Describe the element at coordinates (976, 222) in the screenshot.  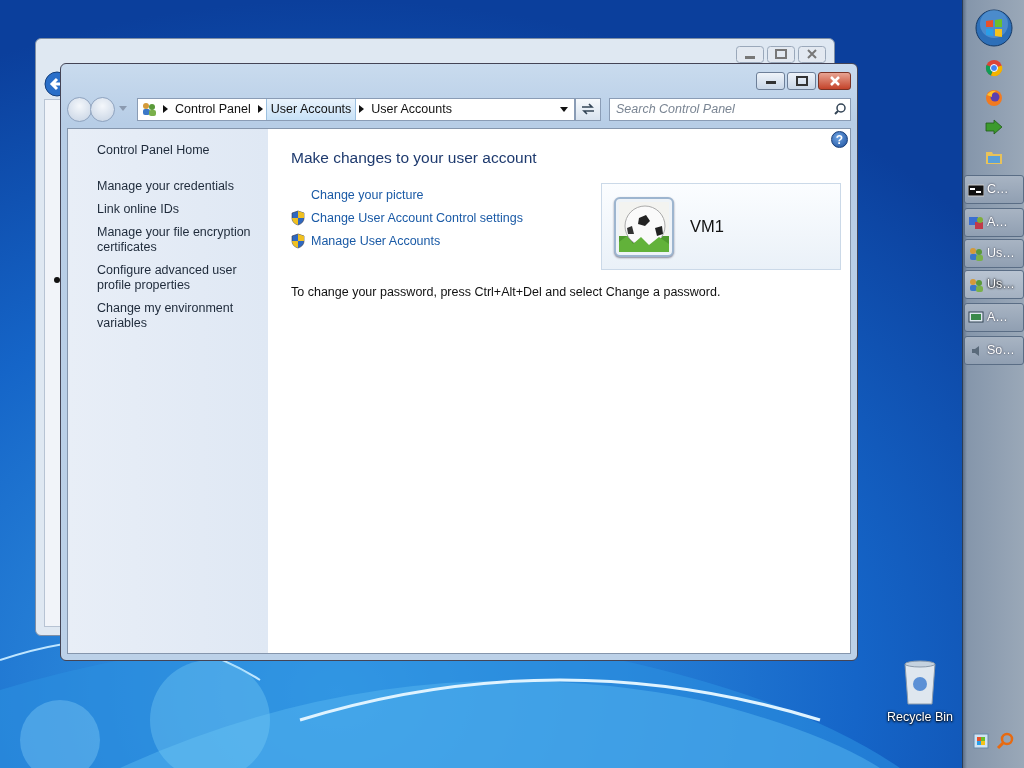
I see `network-icon` at that location.